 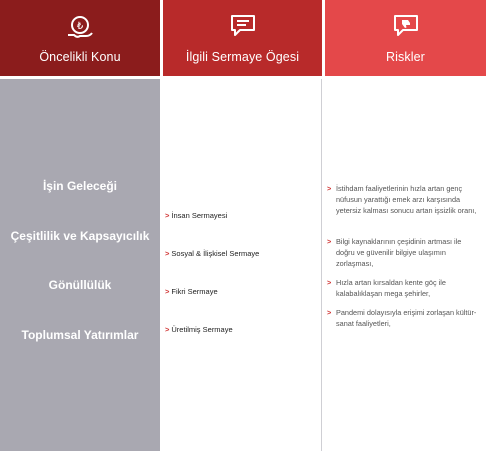 I want to click on capital-item: > İnsan Sermayesi, so click(x=196, y=215).